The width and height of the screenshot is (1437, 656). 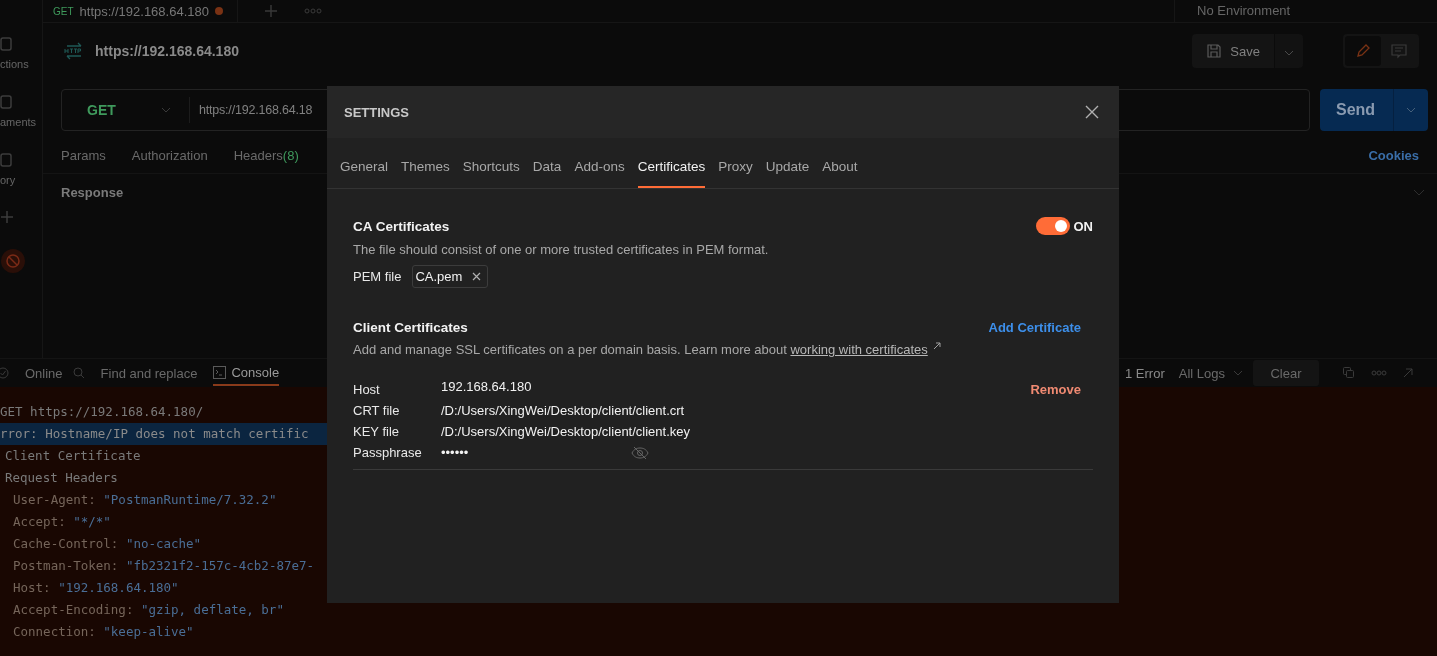 What do you see at coordinates (1214, 51) in the screenshot?
I see `save-icon` at bounding box center [1214, 51].